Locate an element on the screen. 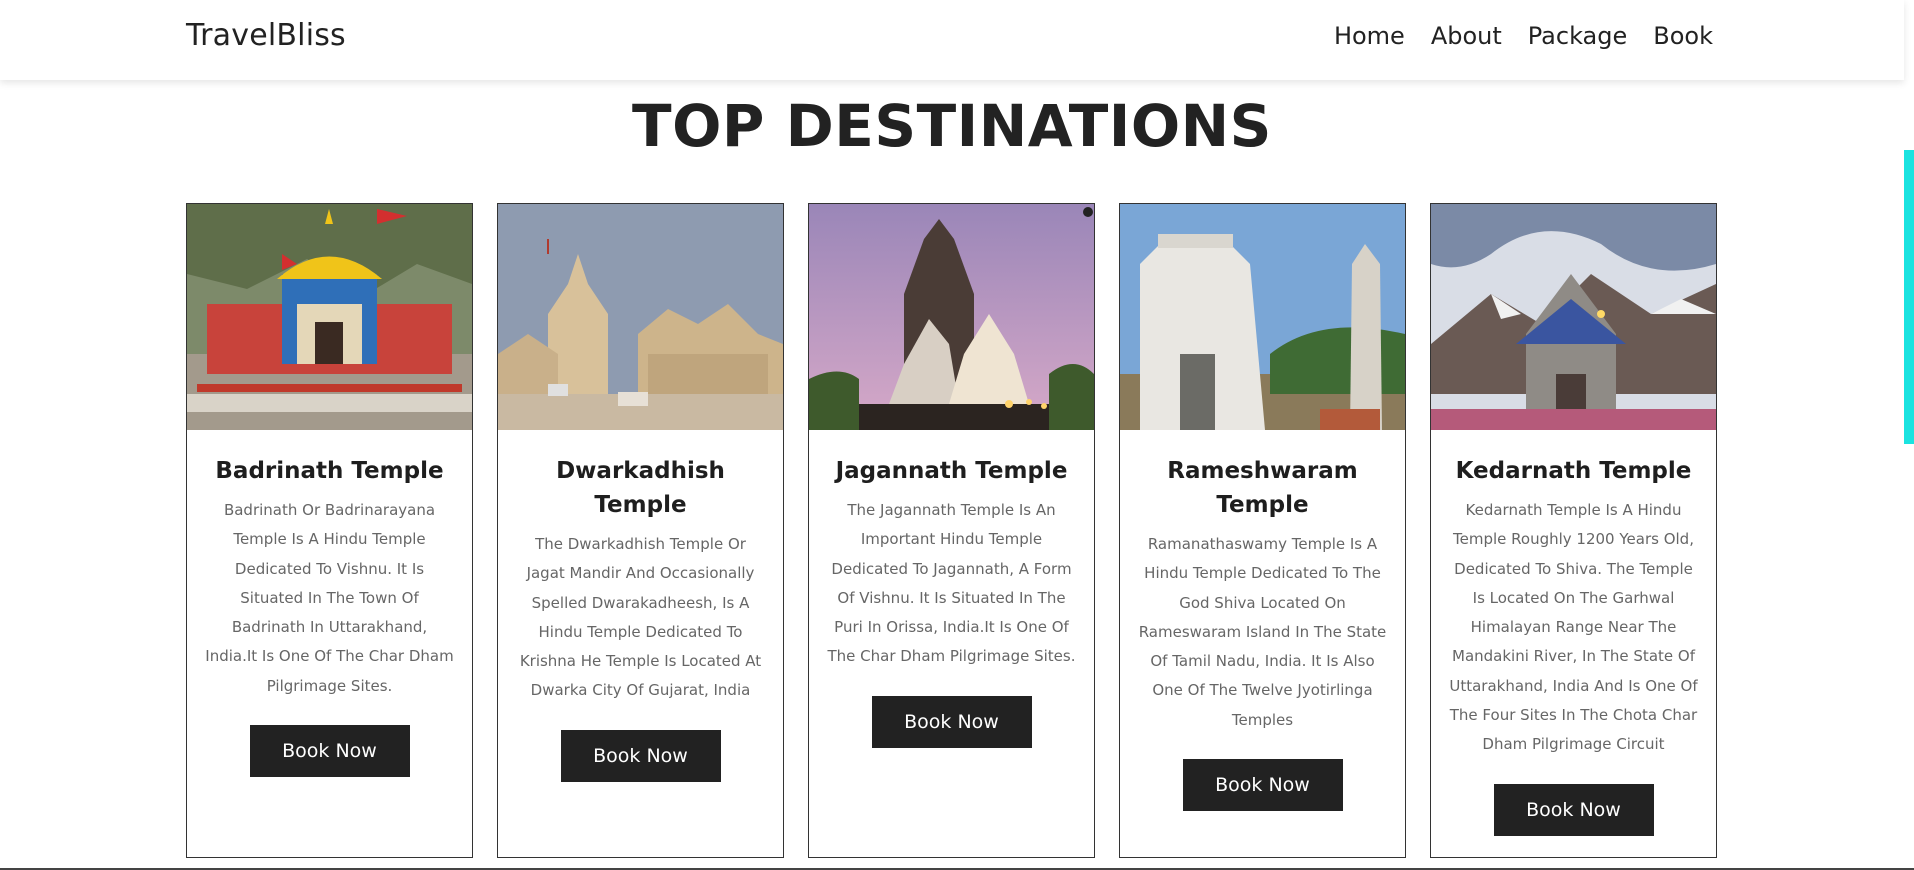 This screenshot has width=1914, height=870. nav-book: Book is located at coordinates (1683, 36).